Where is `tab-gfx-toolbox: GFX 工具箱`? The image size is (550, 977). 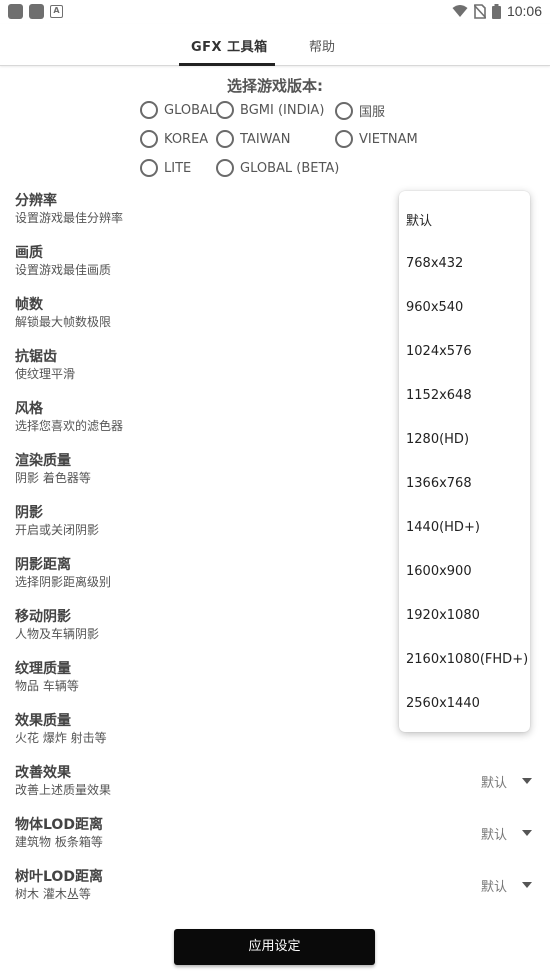
tab-gfx-toolbox: GFX 工具箱 is located at coordinates (229, 45).